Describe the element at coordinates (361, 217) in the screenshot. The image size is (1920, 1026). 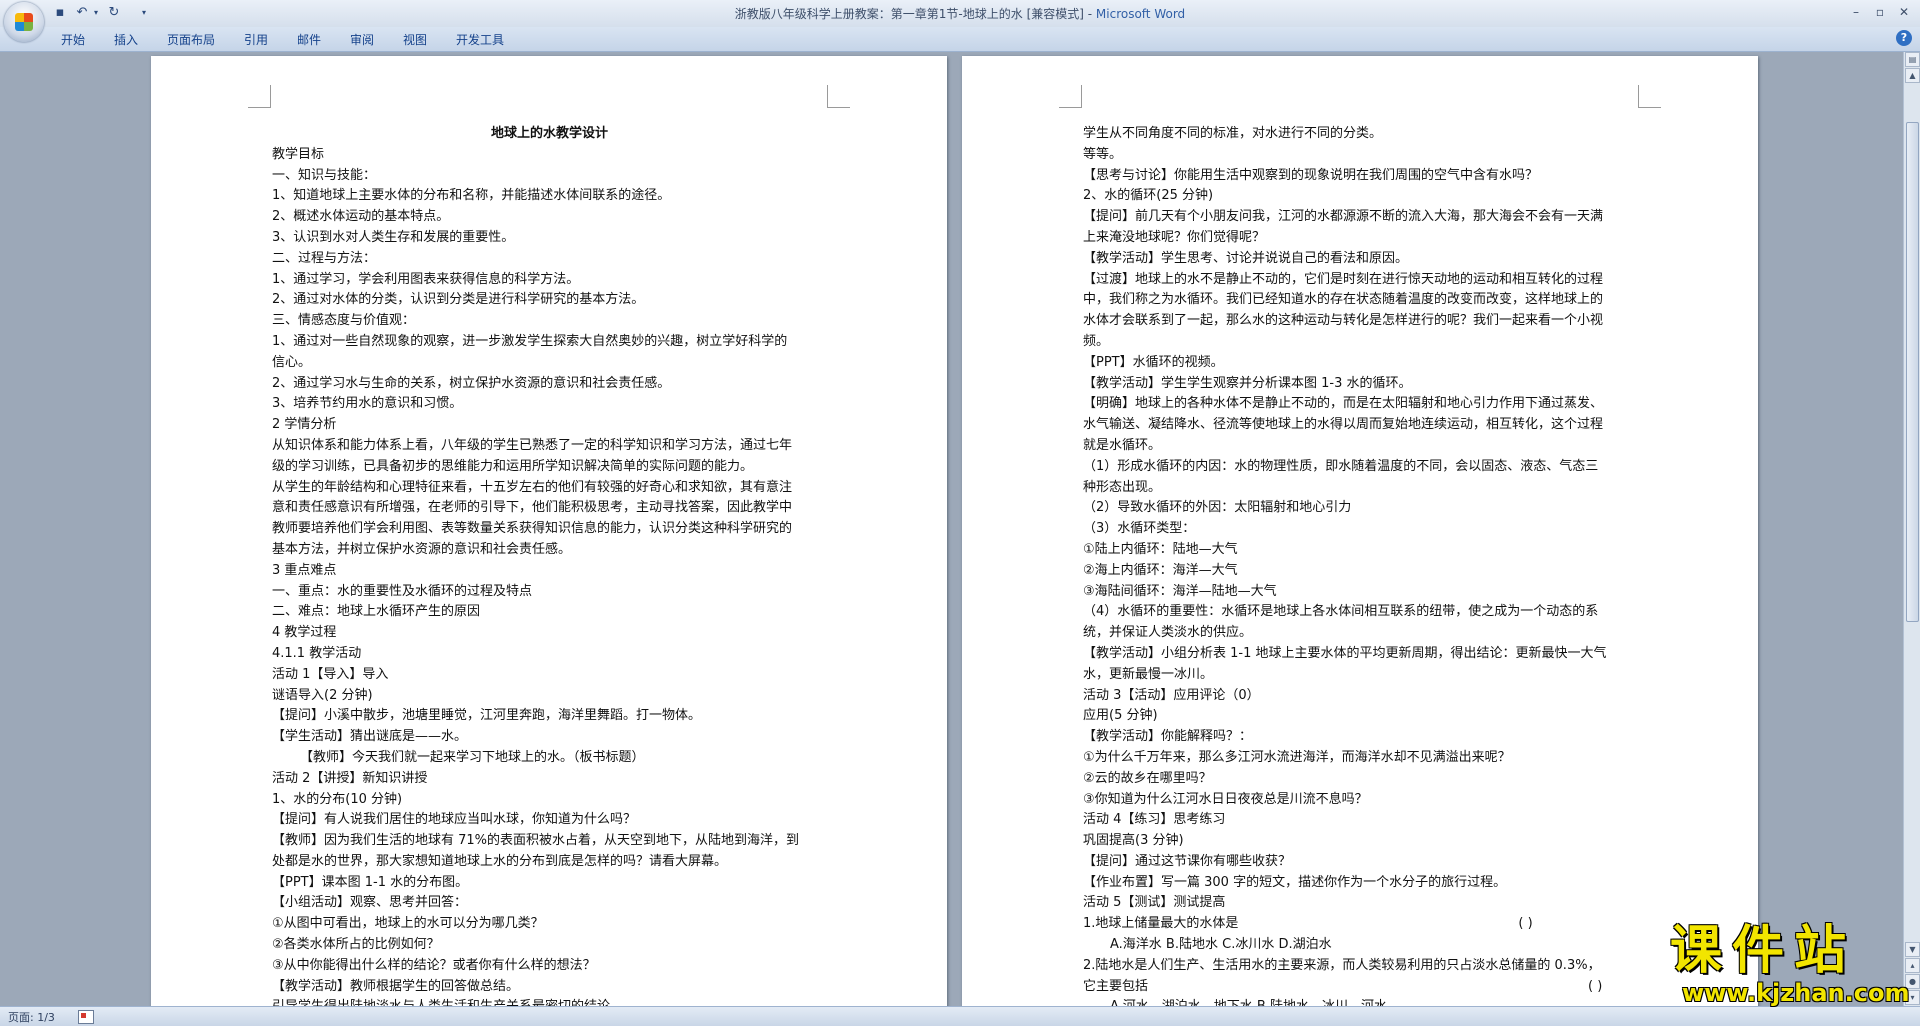
I see `text-line: 2、概述水体运动的基本特点。` at that location.